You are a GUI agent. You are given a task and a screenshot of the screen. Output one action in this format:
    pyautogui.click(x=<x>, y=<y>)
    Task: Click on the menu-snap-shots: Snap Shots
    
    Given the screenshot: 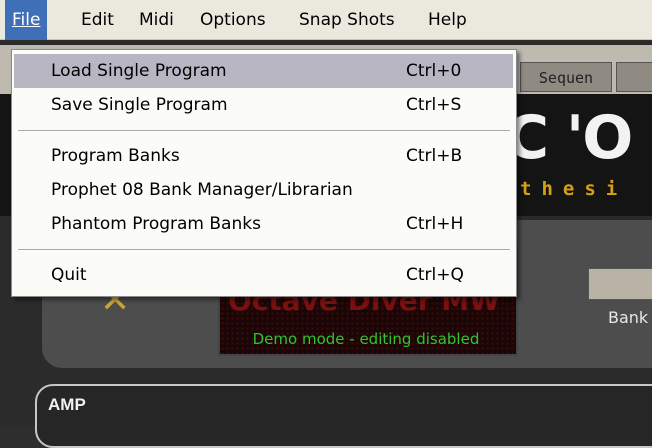 What is the action you would take?
    pyautogui.click(x=347, y=20)
    